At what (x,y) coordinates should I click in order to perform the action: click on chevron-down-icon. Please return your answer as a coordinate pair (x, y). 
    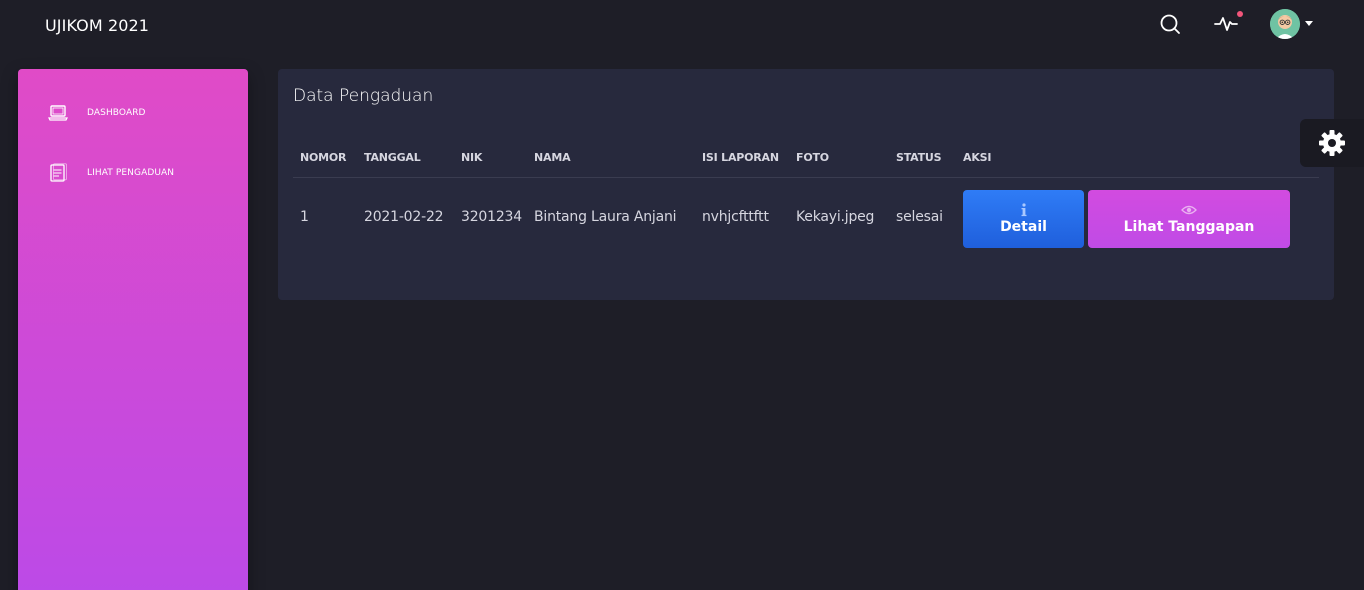
    Looking at the image, I should click on (1309, 23).